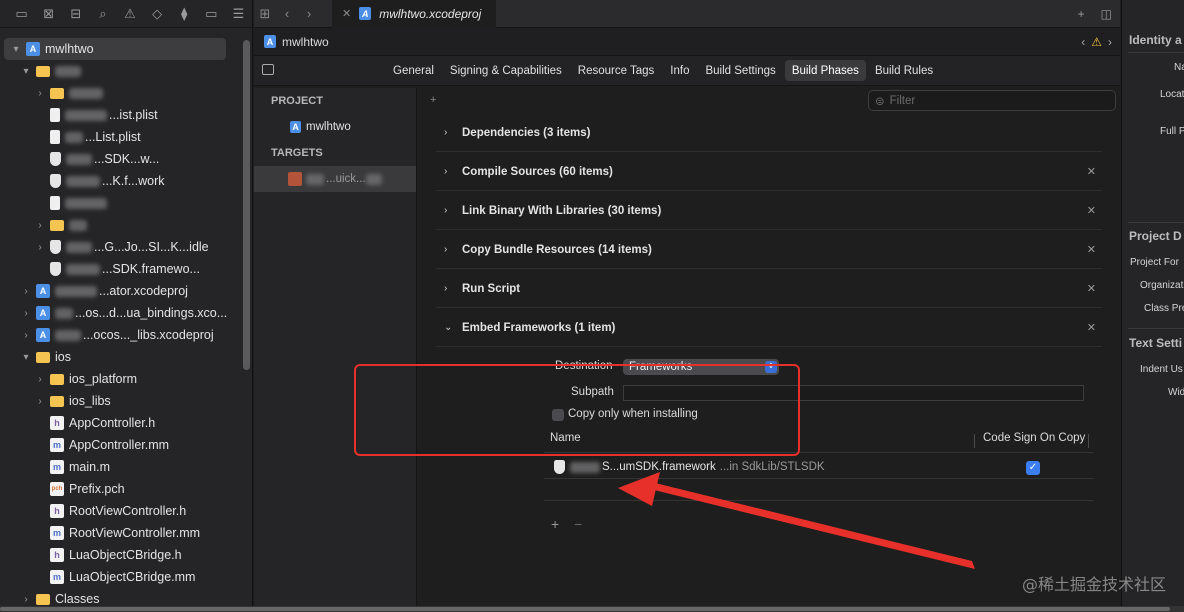  I want to click on navigator-scrollbar, so click(246, 205).